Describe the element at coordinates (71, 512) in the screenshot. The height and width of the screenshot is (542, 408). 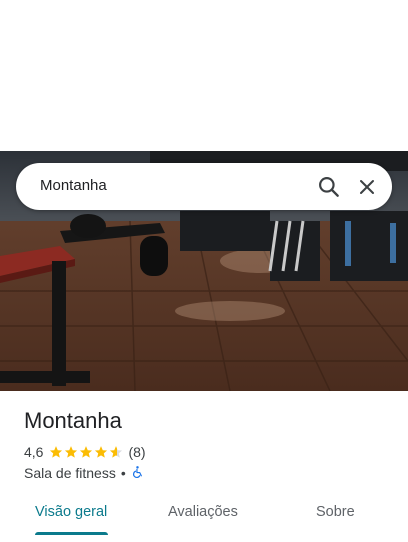
I see `tab-overview: Visão geral` at that location.